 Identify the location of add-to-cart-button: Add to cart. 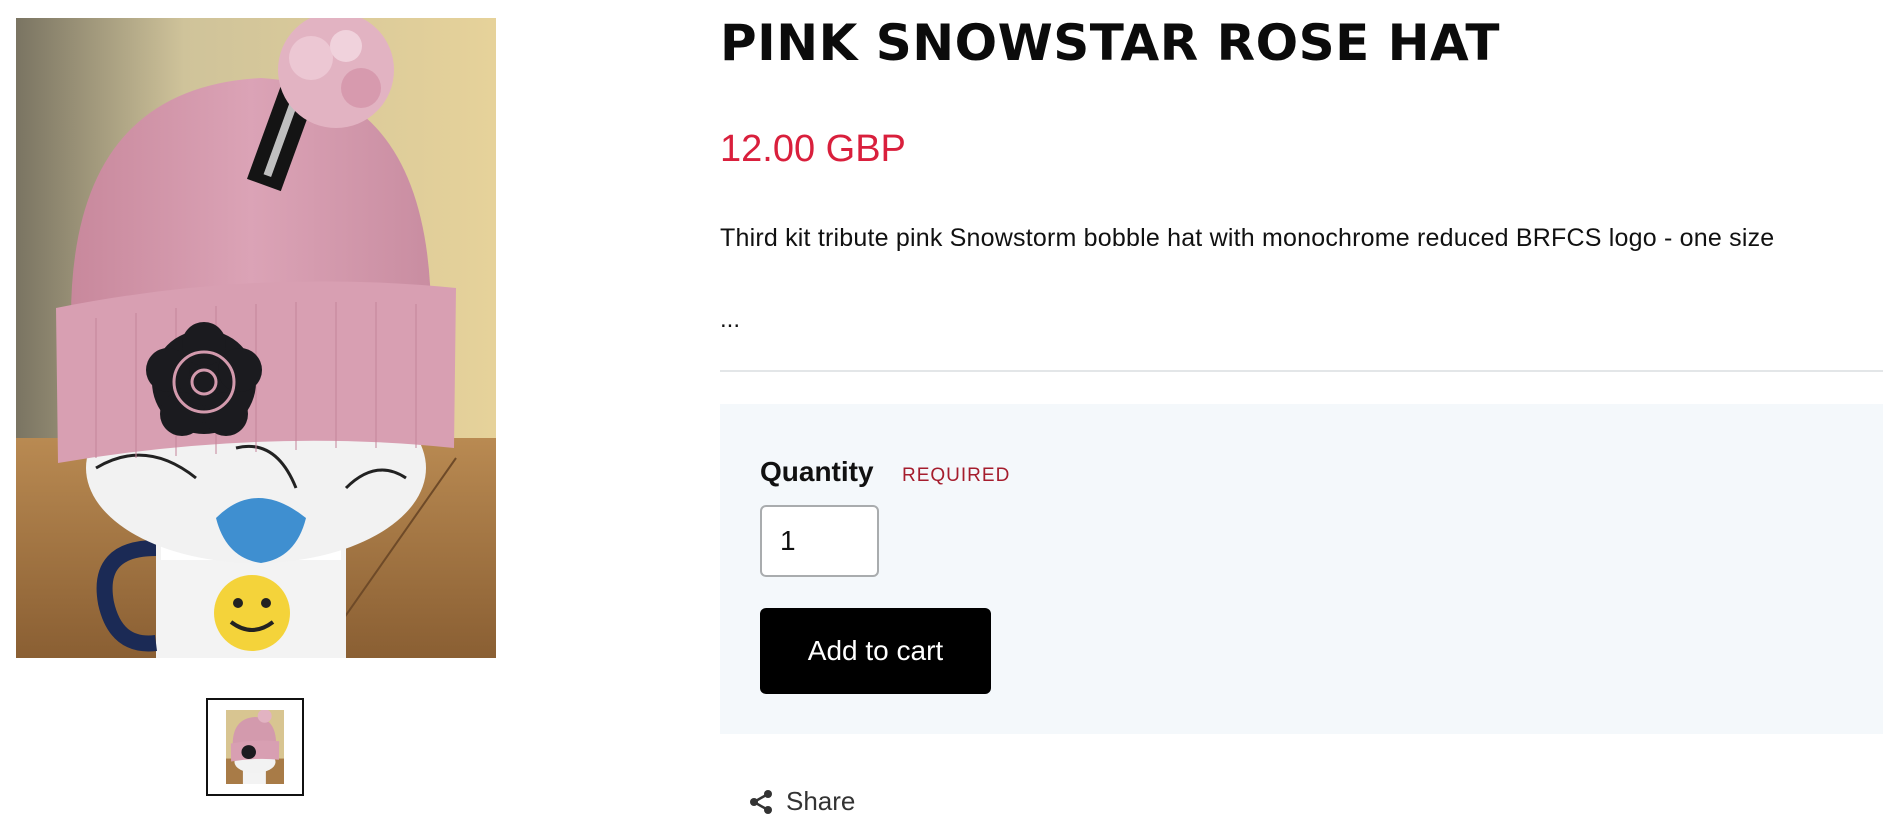
(875, 651).